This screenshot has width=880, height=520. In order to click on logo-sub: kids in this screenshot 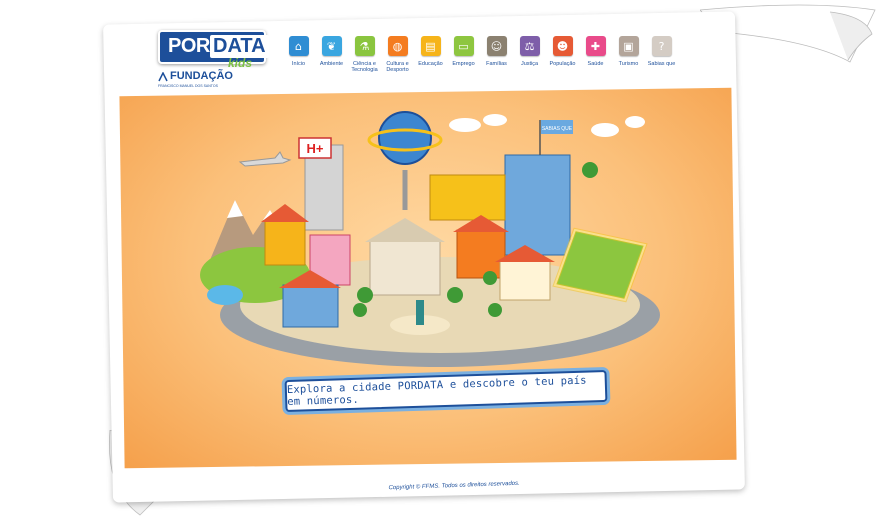, I will do `click(240, 63)`.